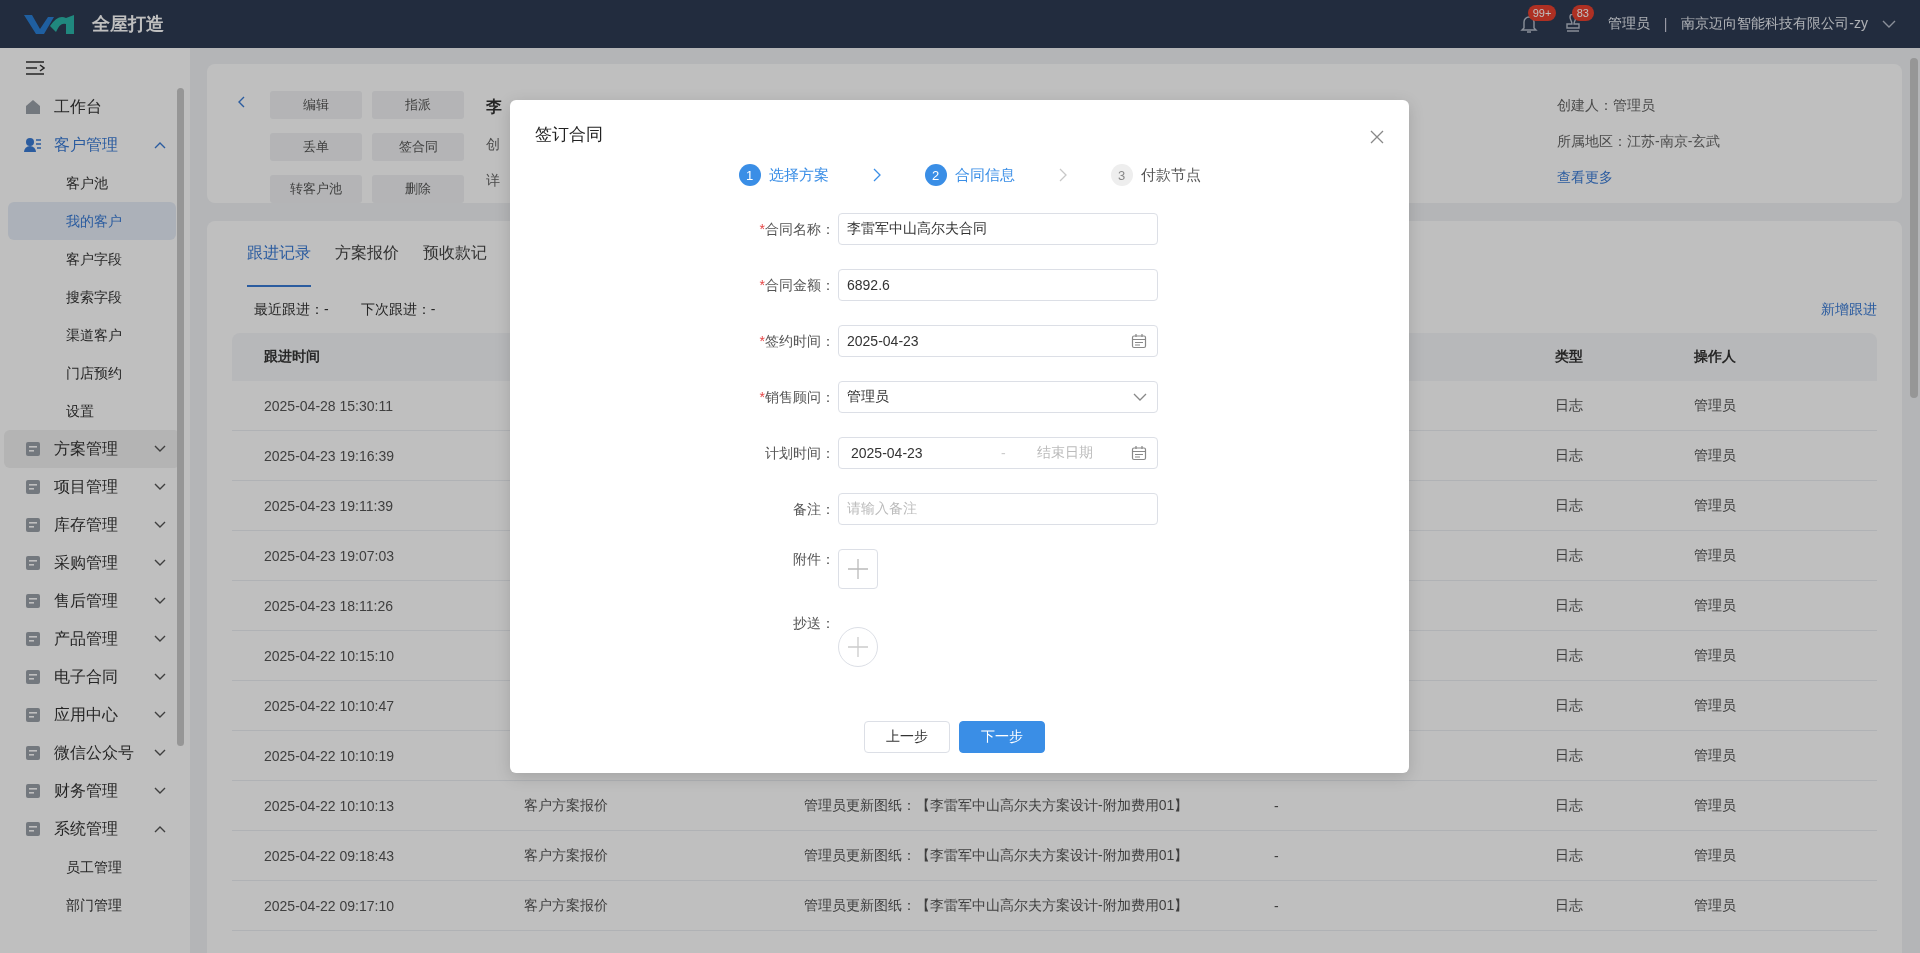 This screenshot has height=953, width=1920. Describe the element at coordinates (92, 107) in the screenshot. I see `sidebar-item: 工作台` at that location.